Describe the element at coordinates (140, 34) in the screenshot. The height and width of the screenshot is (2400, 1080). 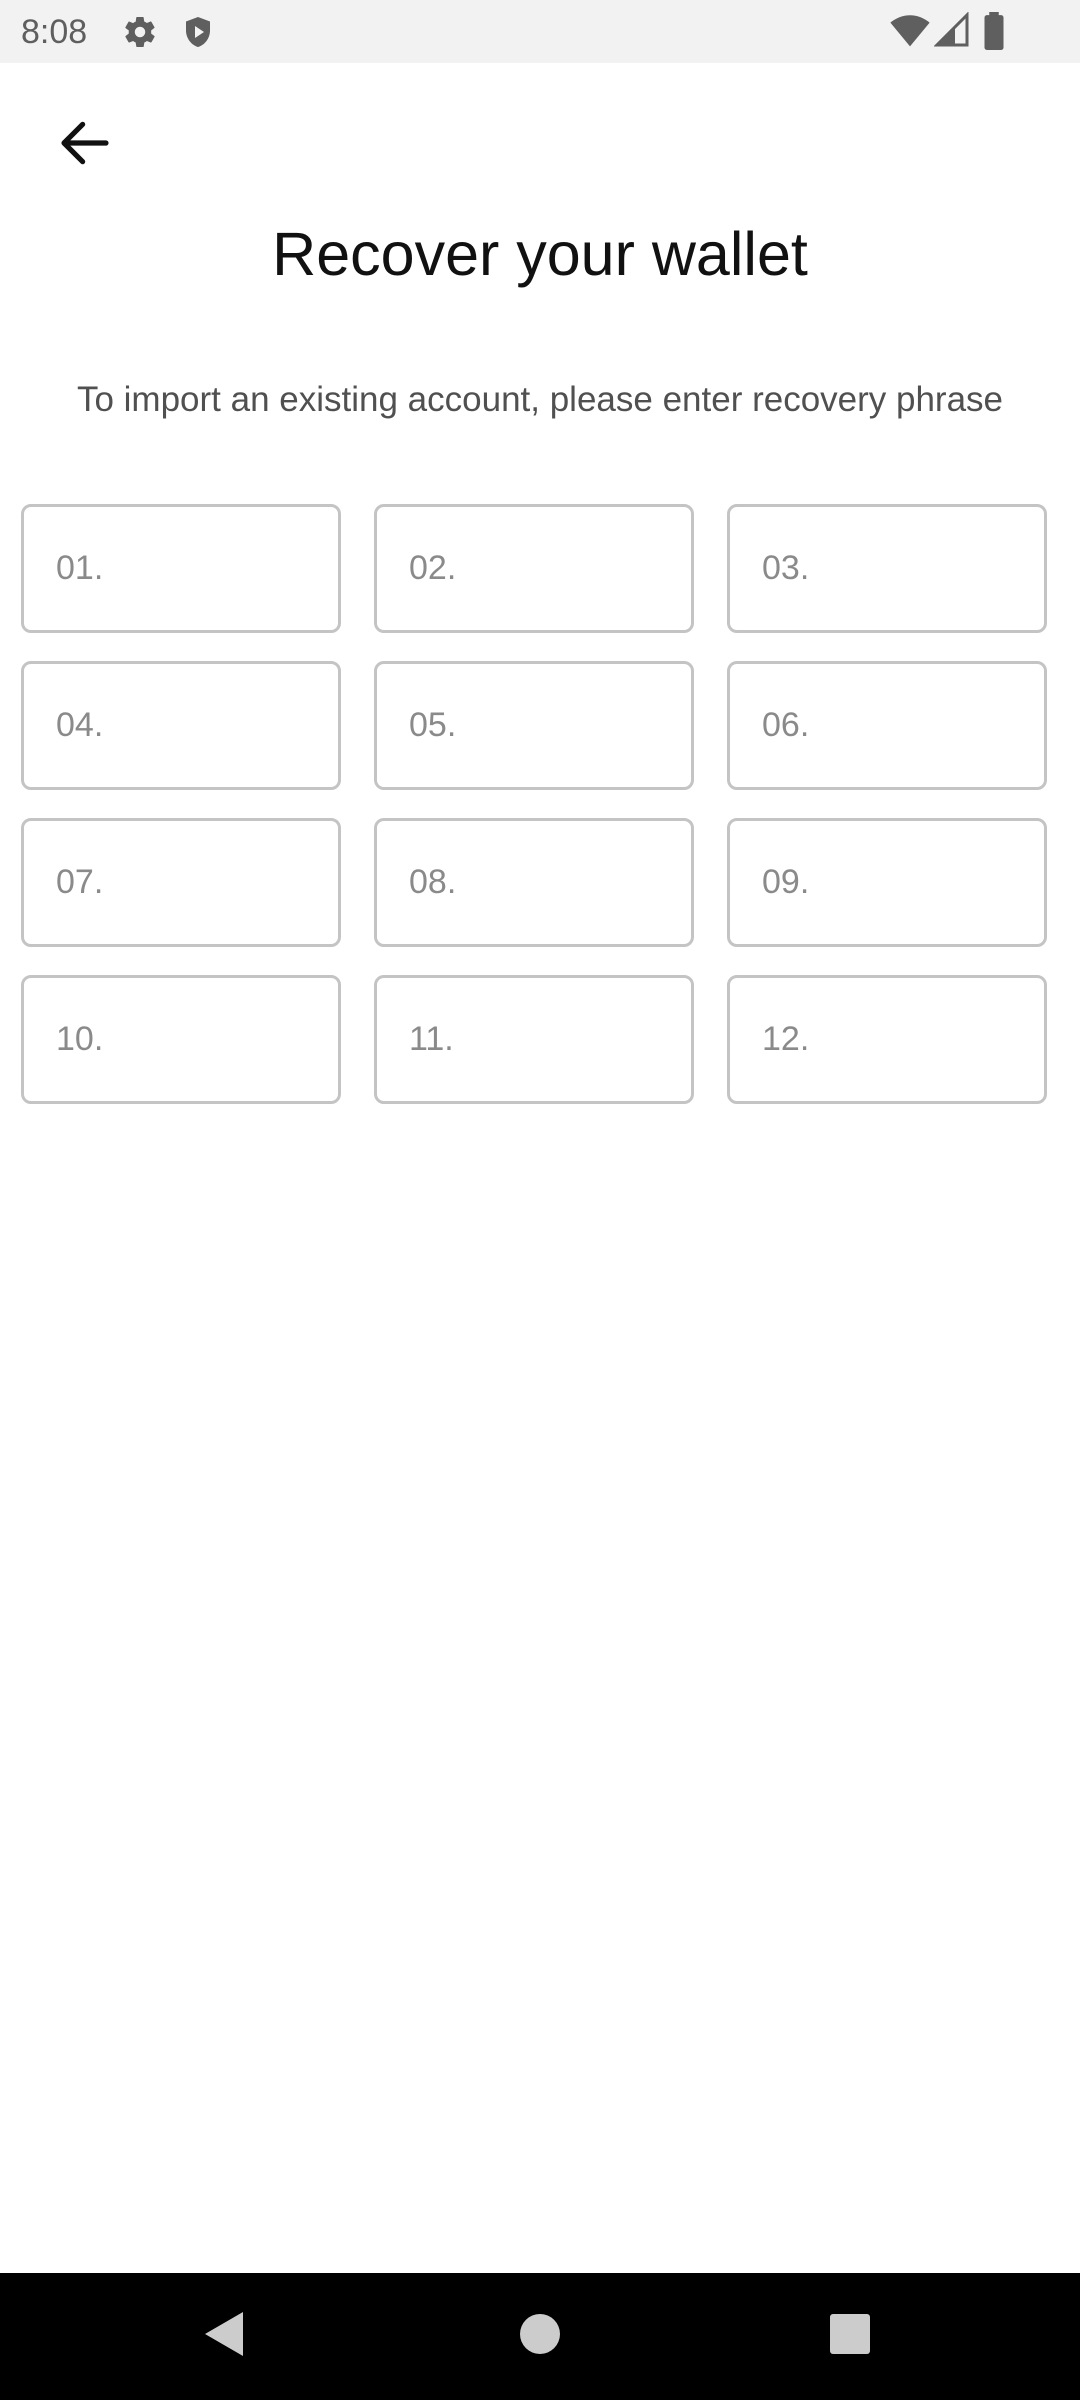
I see `gear-icon` at that location.